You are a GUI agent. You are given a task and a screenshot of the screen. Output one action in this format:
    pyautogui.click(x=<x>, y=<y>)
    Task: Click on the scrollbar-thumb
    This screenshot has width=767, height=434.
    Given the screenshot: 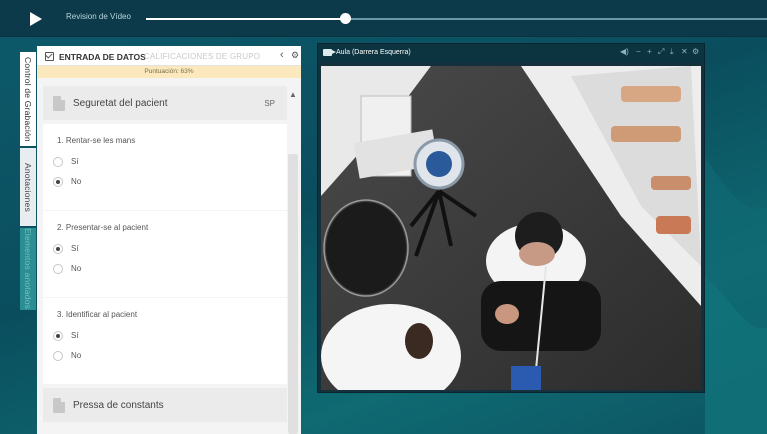 What is the action you would take?
    pyautogui.click(x=293, y=294)
    